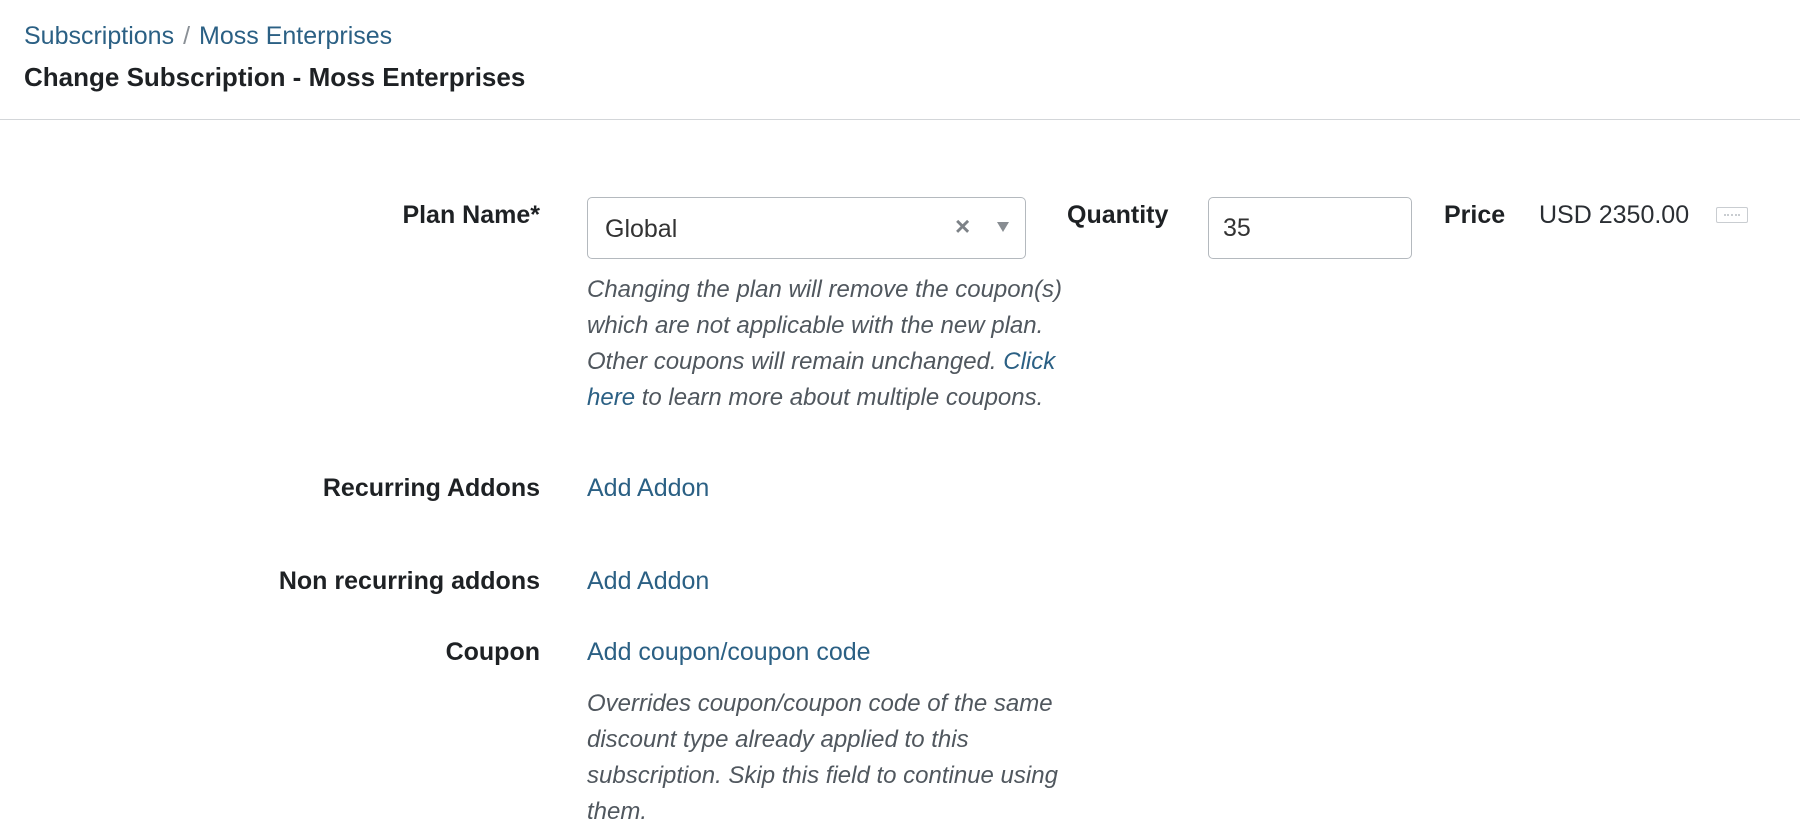  What do you see at coordinates (1310, 228) in the screenshot?
I see `quantity-input` at bounding box center [1310, 228].